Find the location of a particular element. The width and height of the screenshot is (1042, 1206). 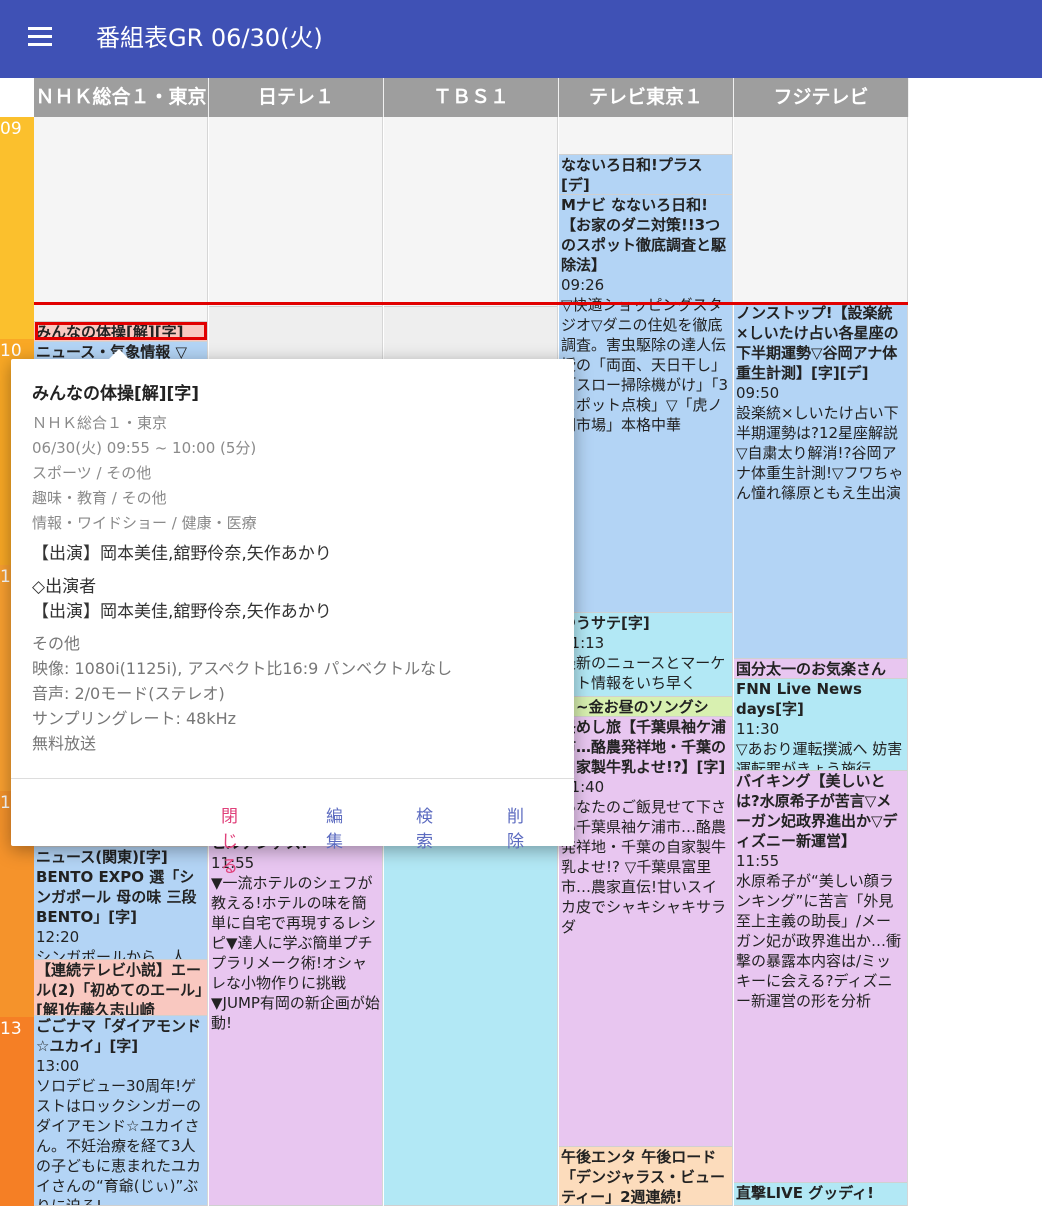

program-desc: ▽あおり運転撲滅へ 妨害運転罪がきょう施行 is located at coordinates (819, 755).